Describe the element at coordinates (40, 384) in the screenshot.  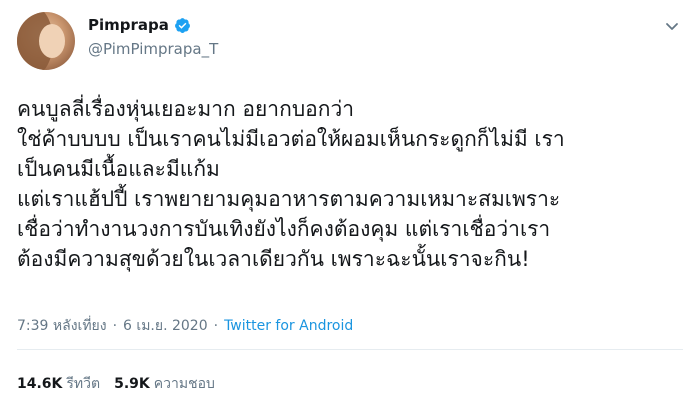
I see `retweets-count: 14.6K` at that location.